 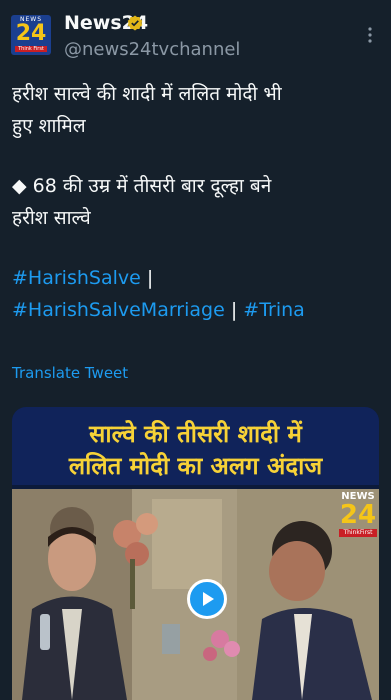 I want to click on translate-tweet-link: Translate Tweet, so click(x=70, y=373).